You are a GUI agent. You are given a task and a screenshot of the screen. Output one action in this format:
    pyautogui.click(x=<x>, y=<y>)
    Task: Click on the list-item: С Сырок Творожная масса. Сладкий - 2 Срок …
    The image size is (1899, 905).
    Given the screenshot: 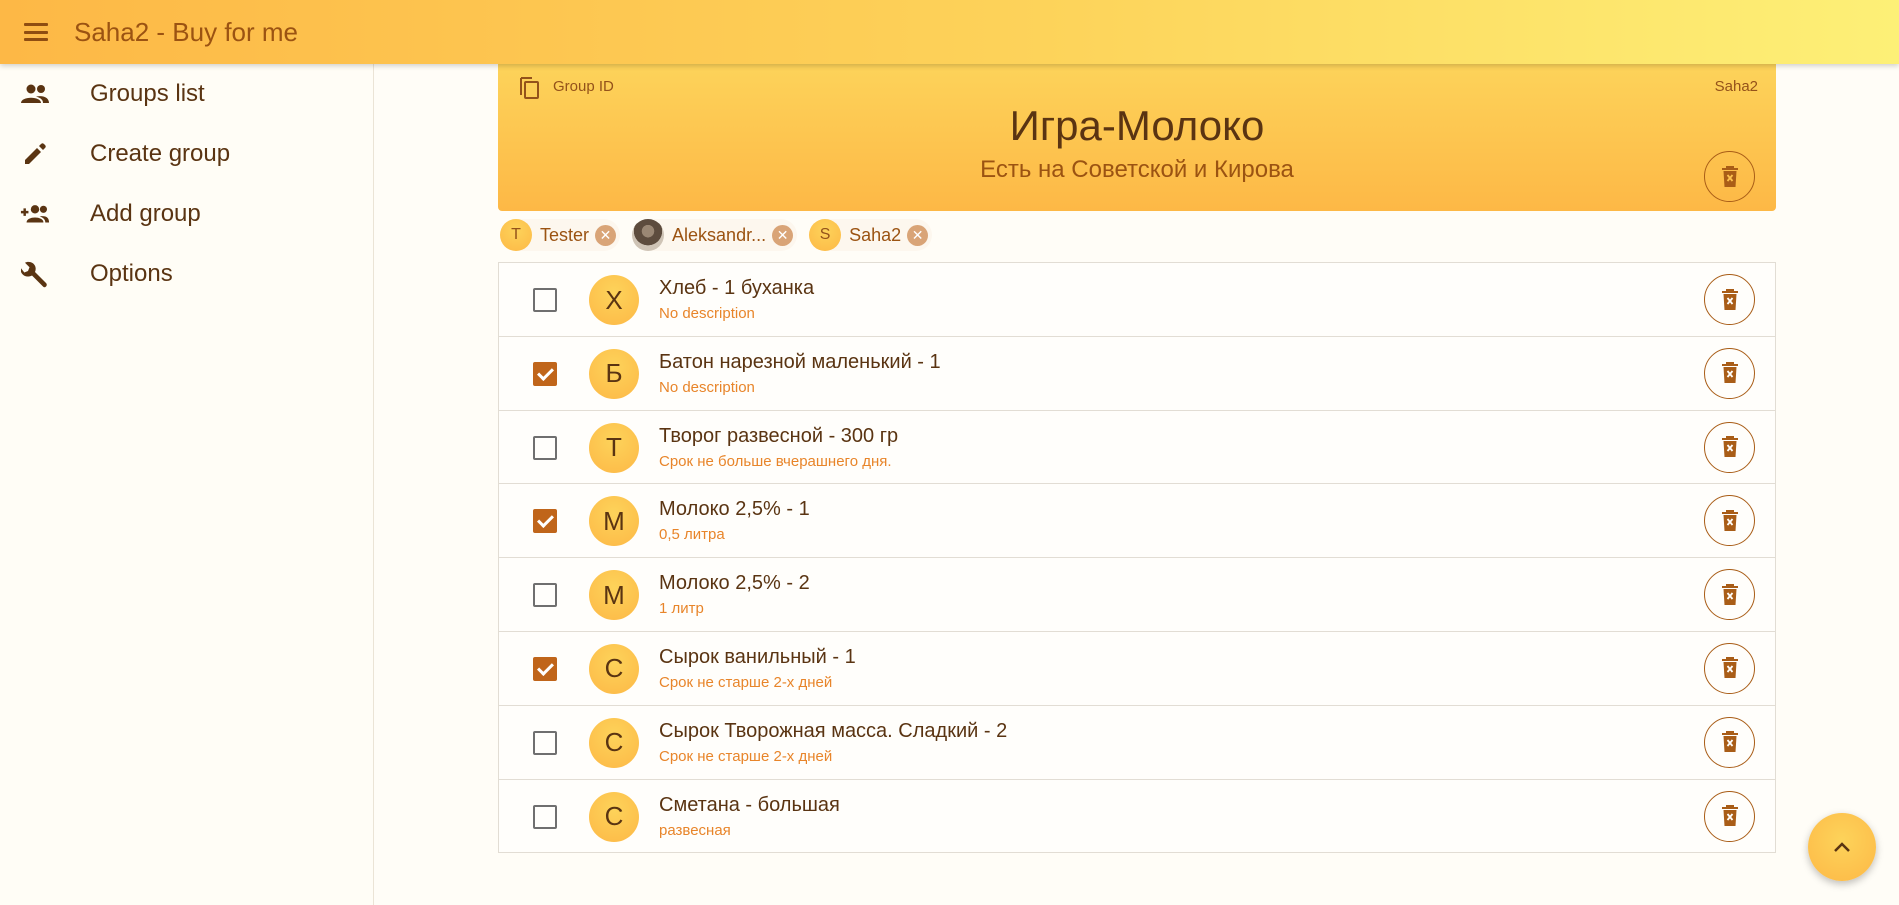 What is the action you would take?
    pyautogui.click(x=1137, y=743)
    